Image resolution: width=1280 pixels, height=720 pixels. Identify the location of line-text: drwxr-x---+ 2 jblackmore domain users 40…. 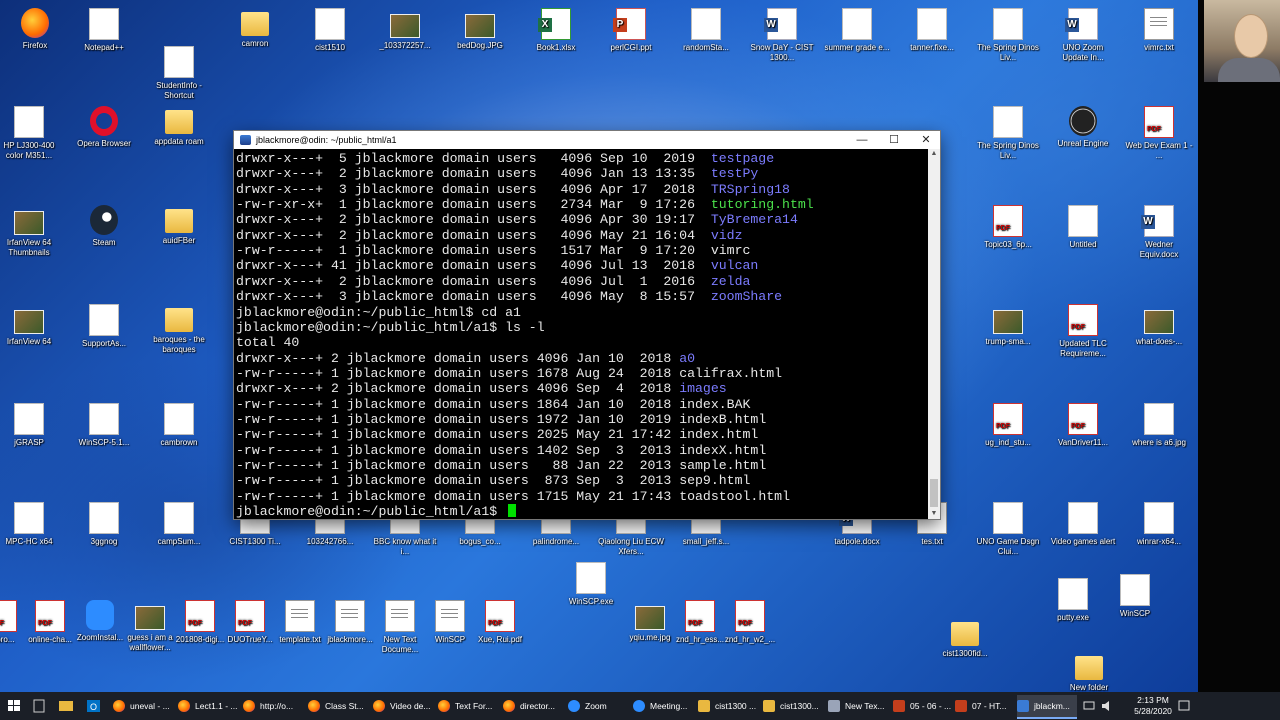
(473, 174).